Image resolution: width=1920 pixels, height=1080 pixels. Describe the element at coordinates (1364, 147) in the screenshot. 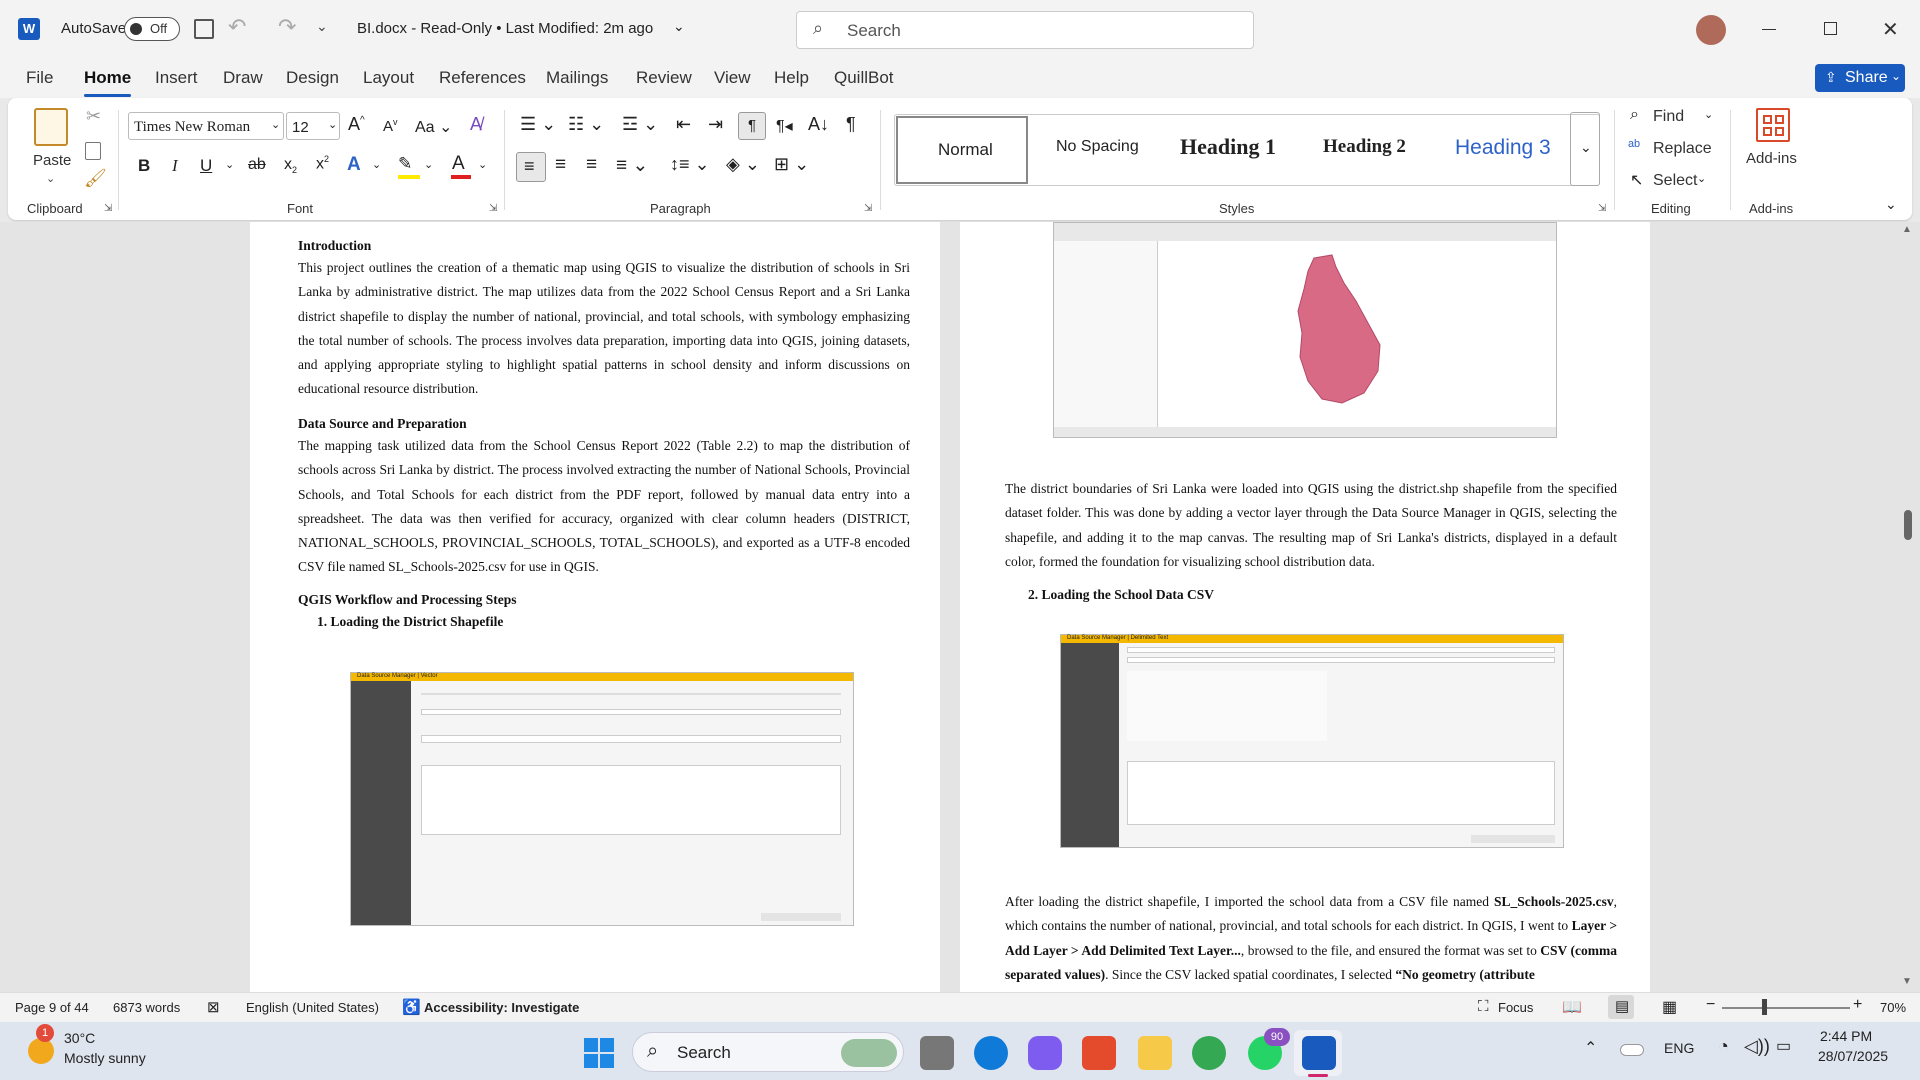

I see `style-heading-2: Heading 2` at that location.